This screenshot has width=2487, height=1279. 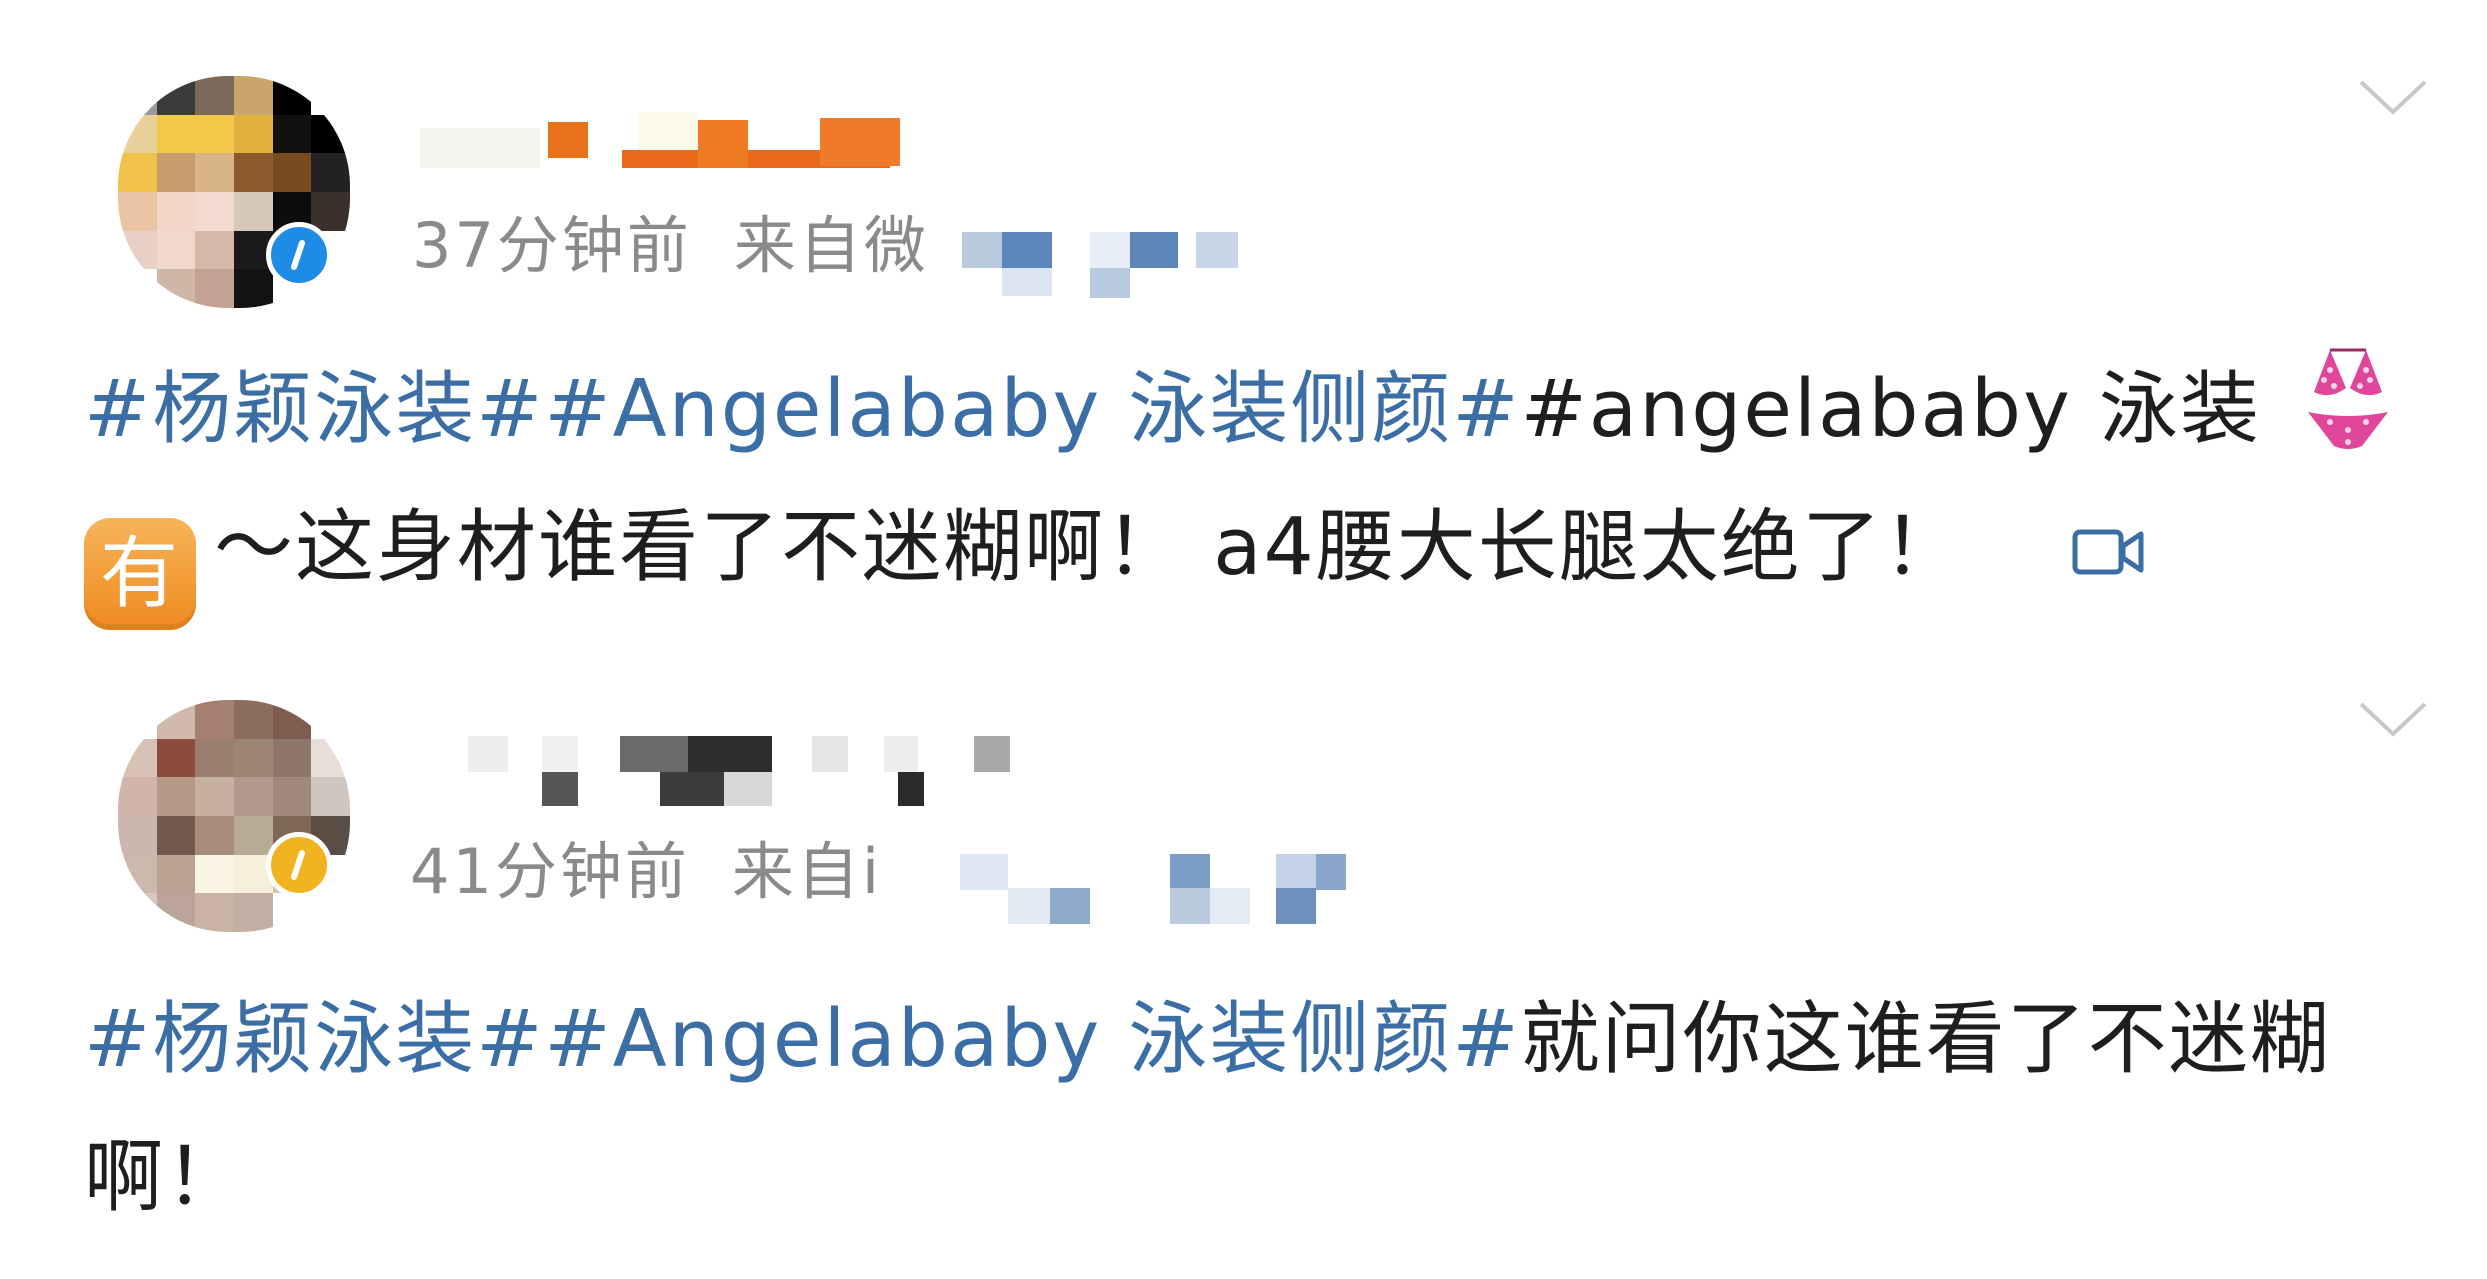 I want to click on post-time: 41分钟前, so click(x=550, y=871).